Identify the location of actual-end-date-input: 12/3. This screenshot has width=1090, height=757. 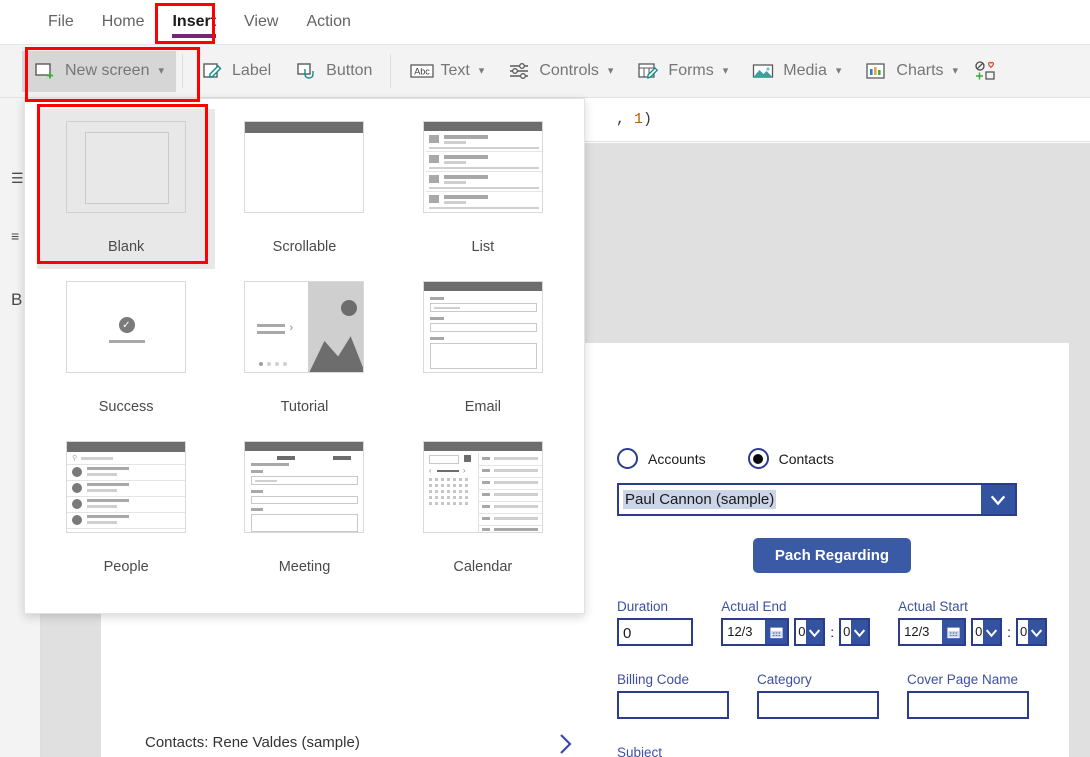
(755, 632).